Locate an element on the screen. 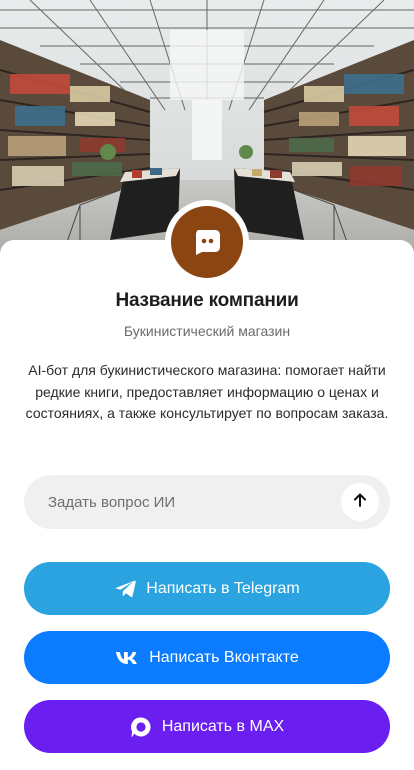 This screenshot has height=770, width=414. telegram-icon is located at coordinates (125, 589).